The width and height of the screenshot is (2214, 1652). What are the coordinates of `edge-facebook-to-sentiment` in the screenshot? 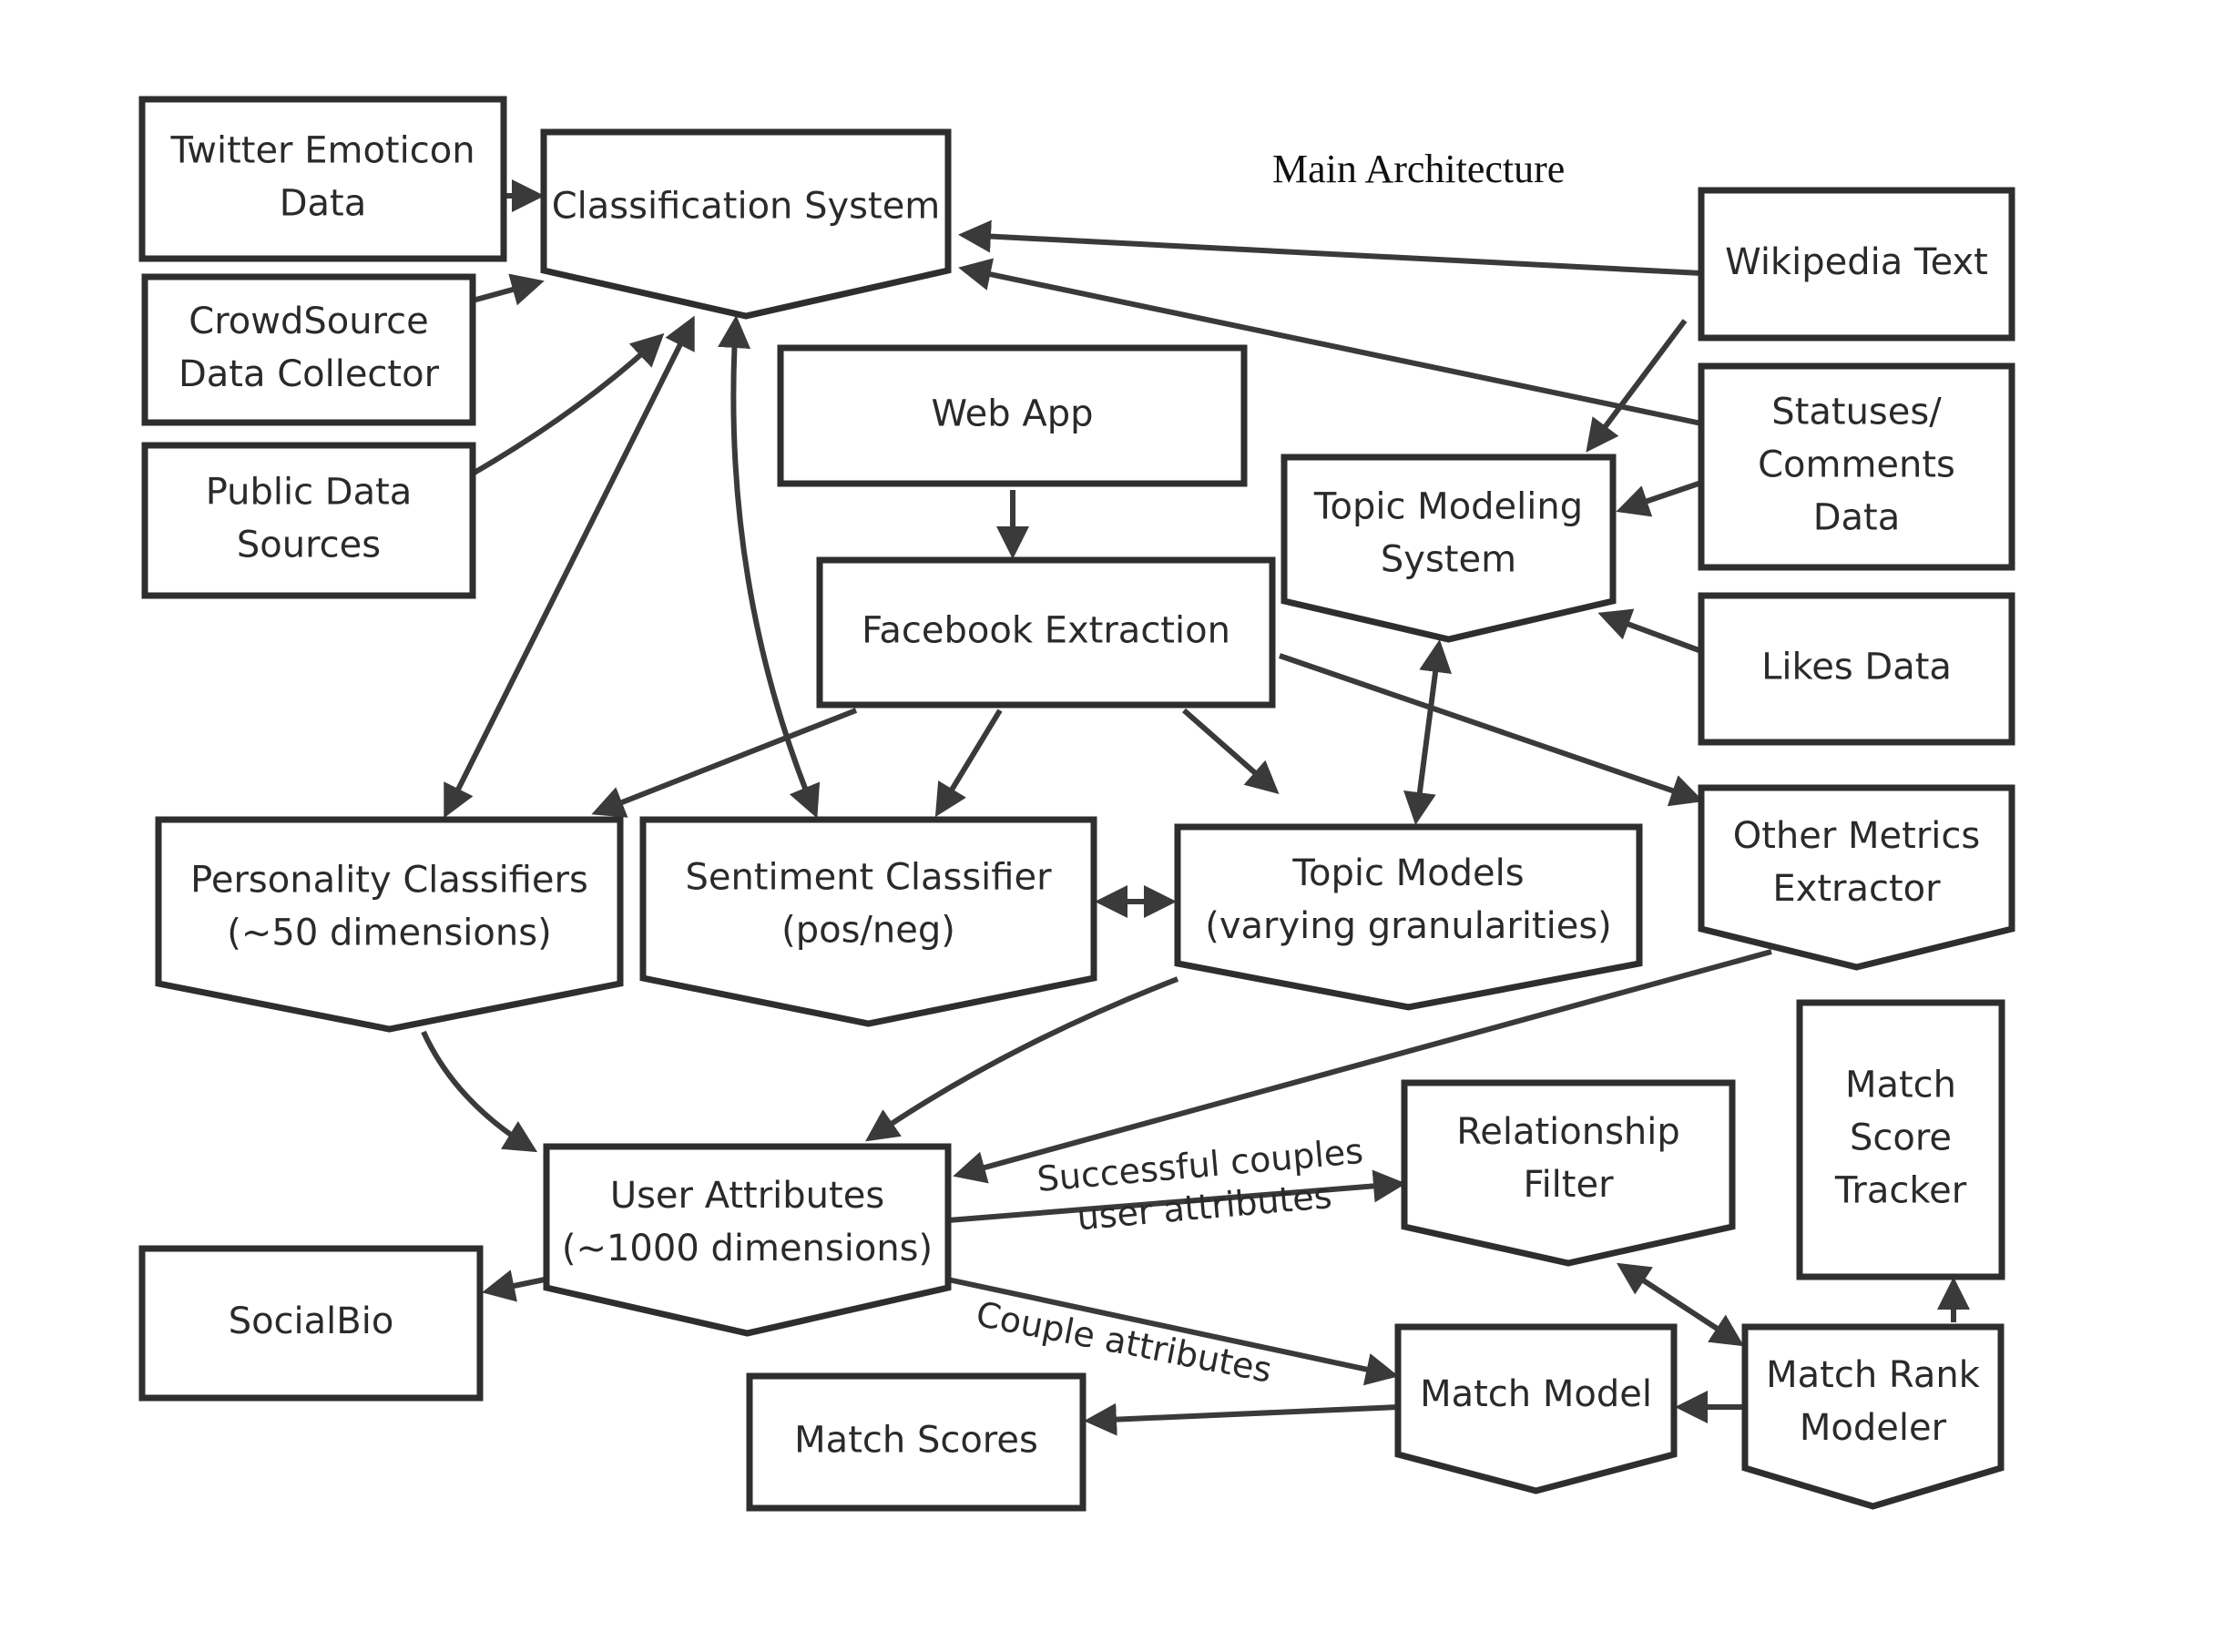 It's located at (969, 763).